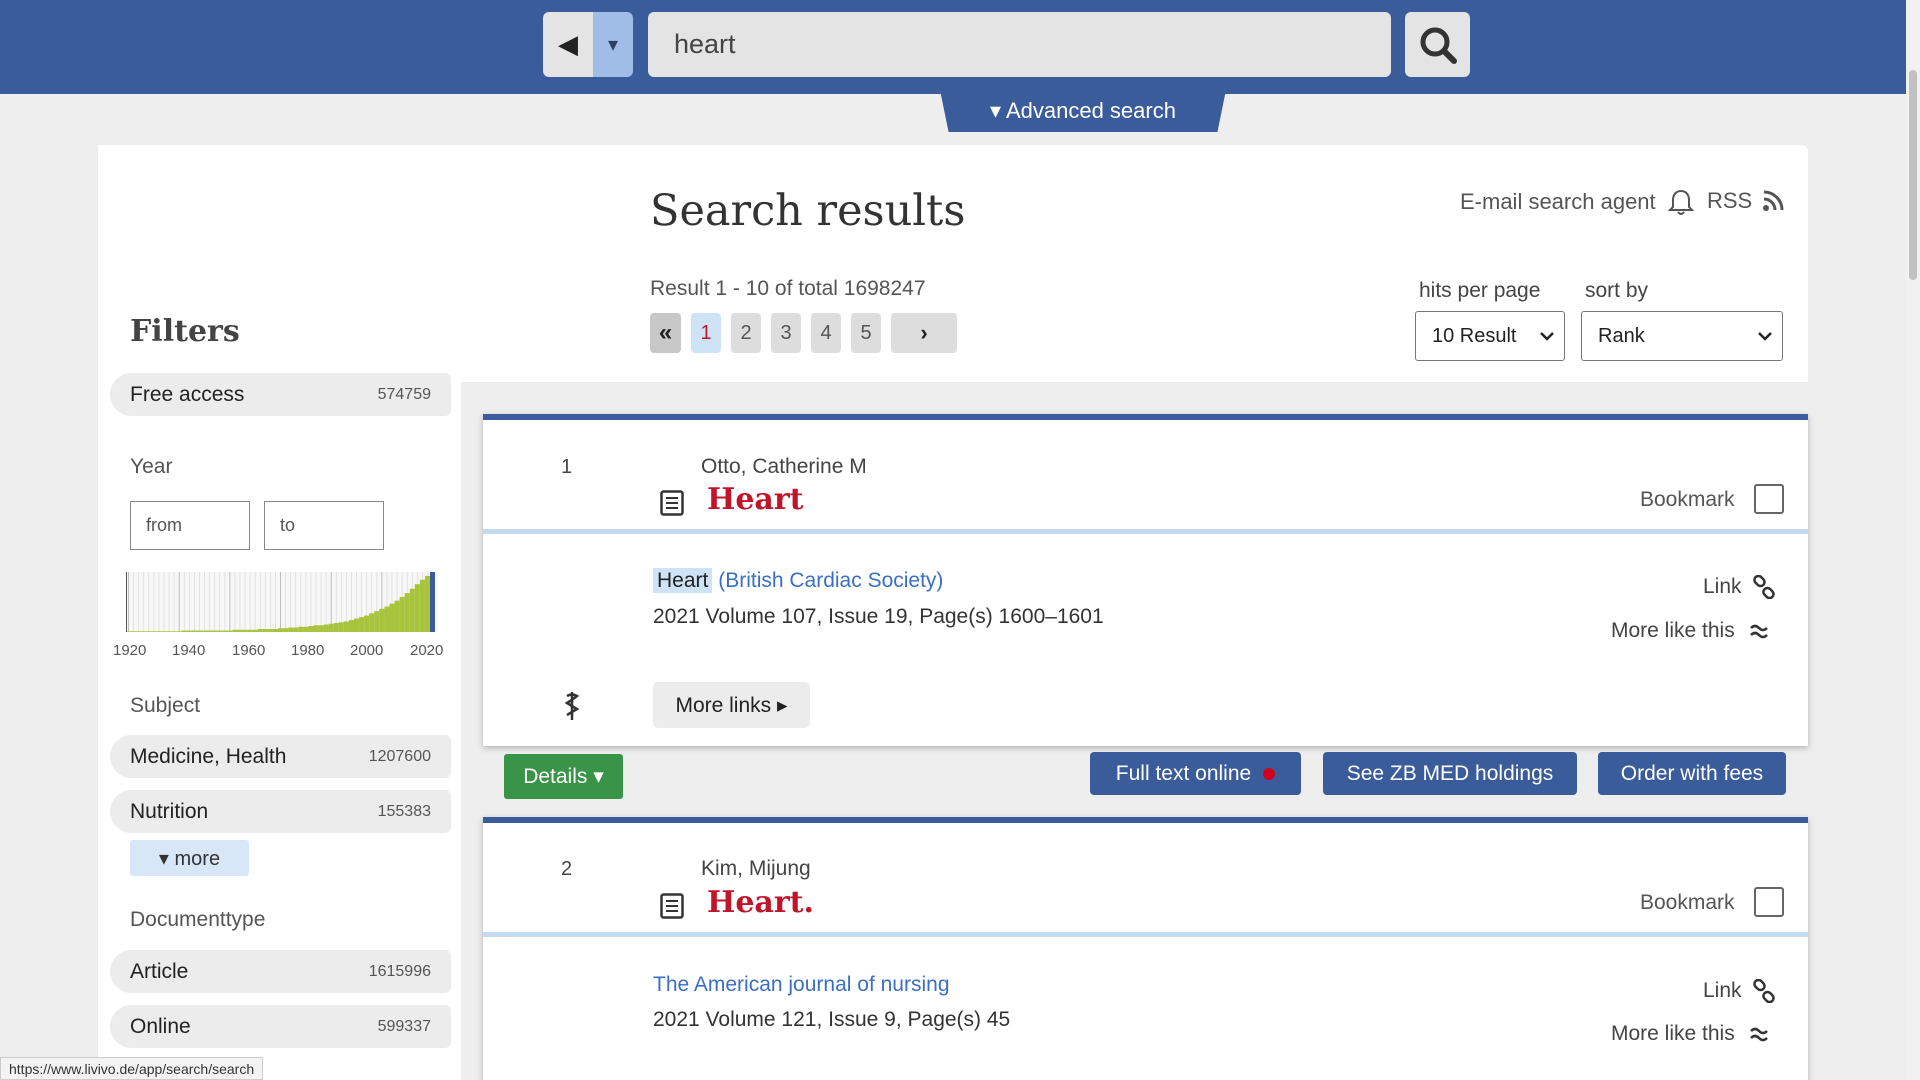 The height and width of the screenshot is (1080, 1920). I want to click on facet-label: Nutrition, so click(169, 811).